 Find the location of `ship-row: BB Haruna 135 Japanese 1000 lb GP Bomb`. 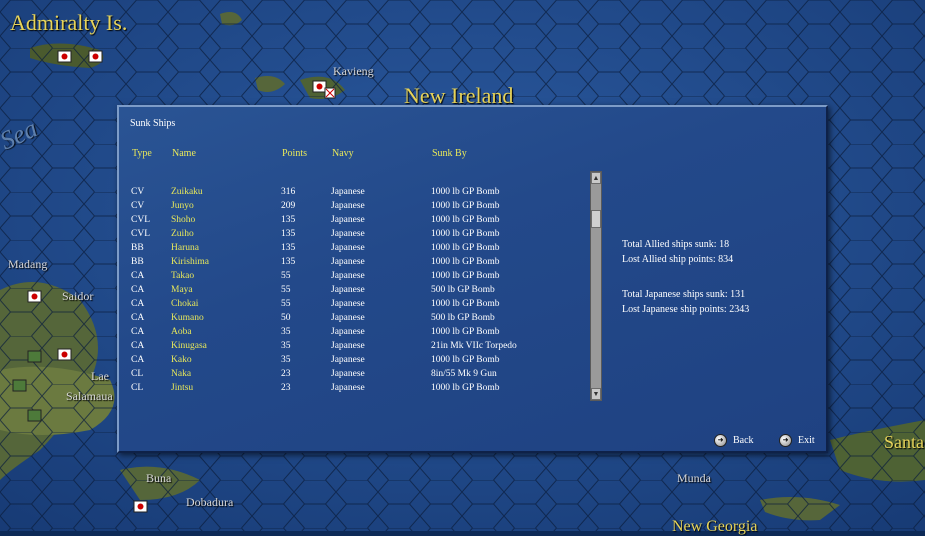

ship-row: BB Haruna 135 Japanese 1000 lb GP Bomb is located at coordinates (351, 248).